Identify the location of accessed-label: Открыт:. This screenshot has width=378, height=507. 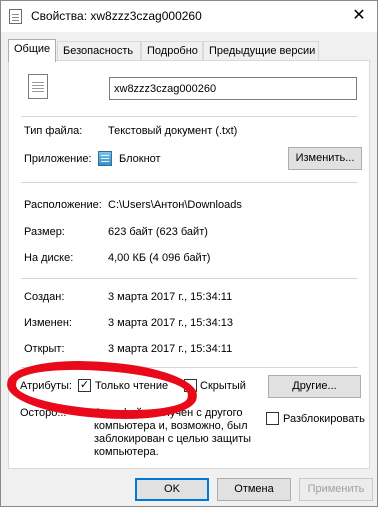
(44, 349).